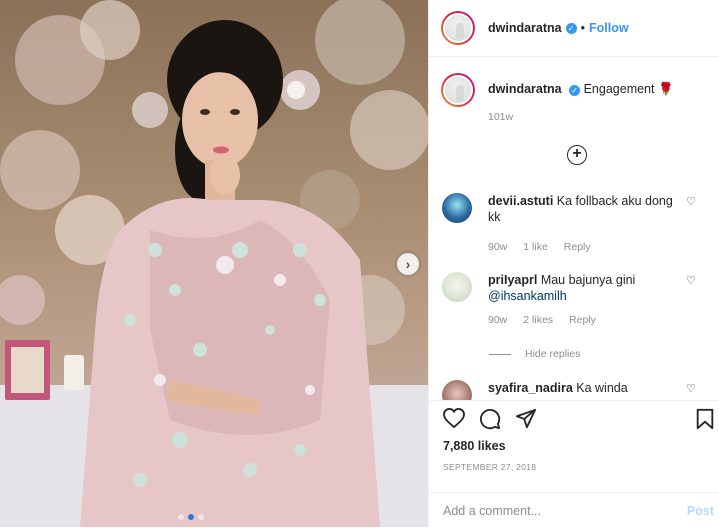  What do you see at coordinates (490, 467) in the screenshot?
I see `post-date: SEPTEMBER 27, 2018` at bounding box center [490, 467].